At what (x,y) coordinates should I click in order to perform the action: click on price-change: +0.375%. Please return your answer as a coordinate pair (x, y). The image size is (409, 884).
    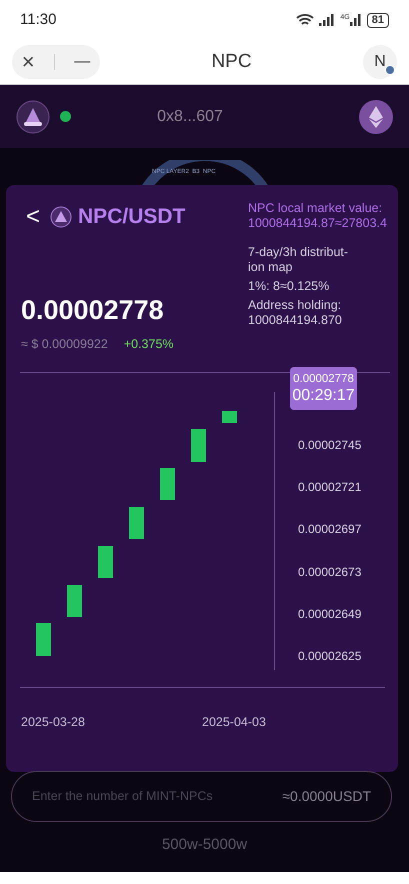
    Looking at the image, I should click on (149, 344).